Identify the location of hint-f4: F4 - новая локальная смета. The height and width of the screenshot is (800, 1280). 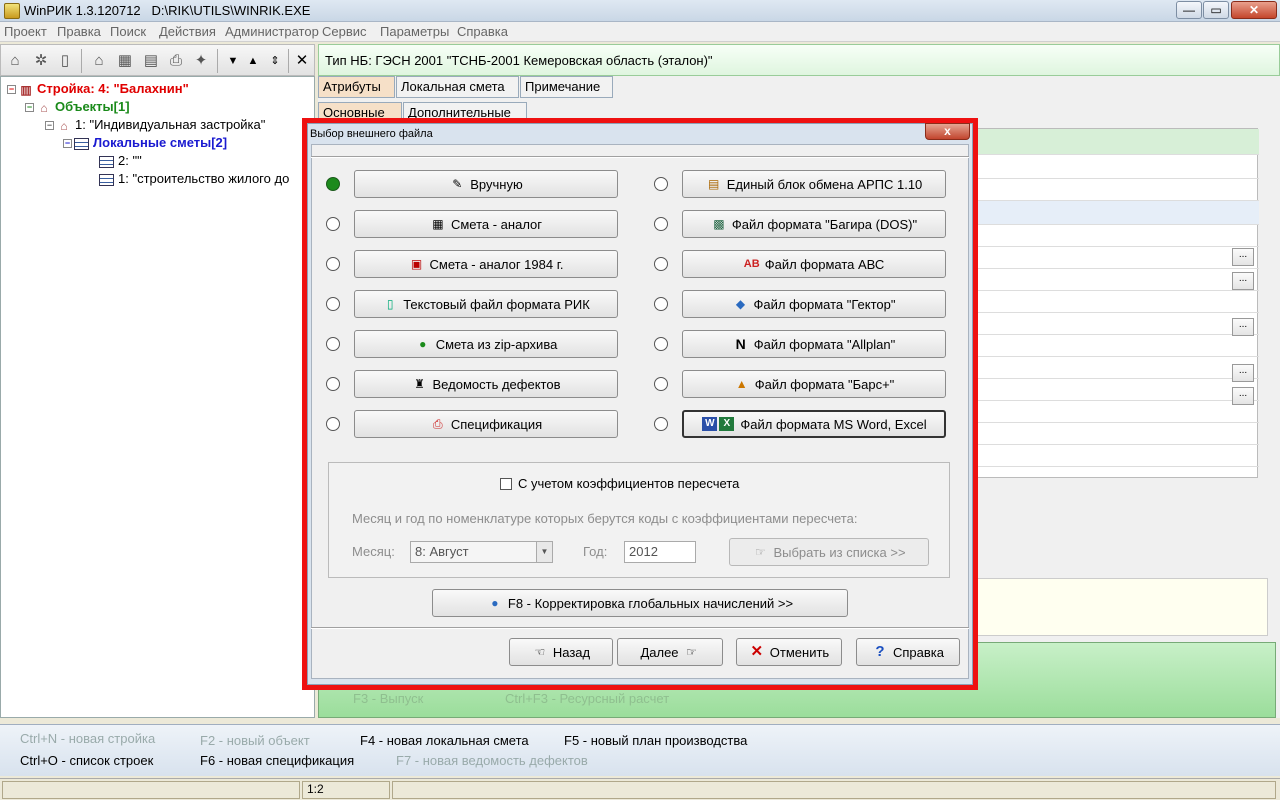
(444, 740).